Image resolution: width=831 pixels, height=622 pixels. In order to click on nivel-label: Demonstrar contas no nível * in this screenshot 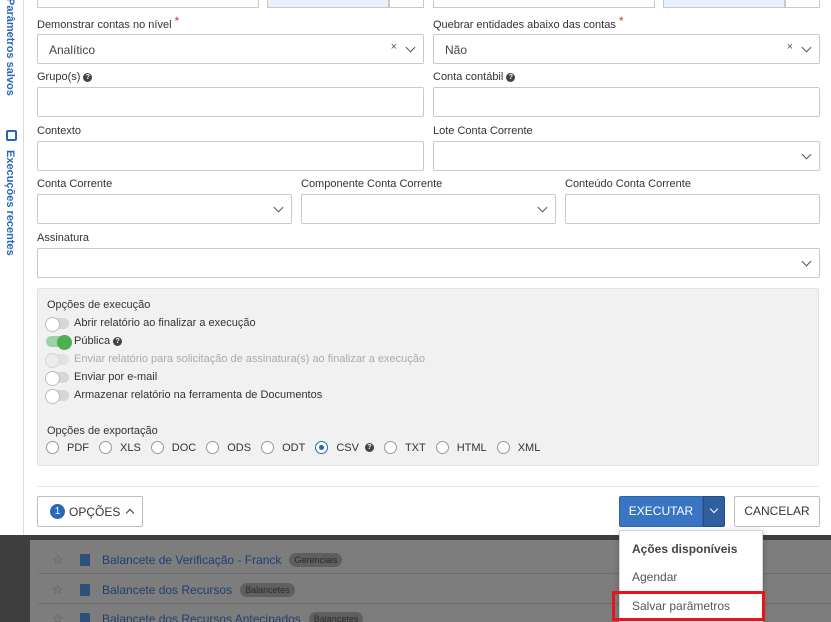, I will do `click(108, 22)`.